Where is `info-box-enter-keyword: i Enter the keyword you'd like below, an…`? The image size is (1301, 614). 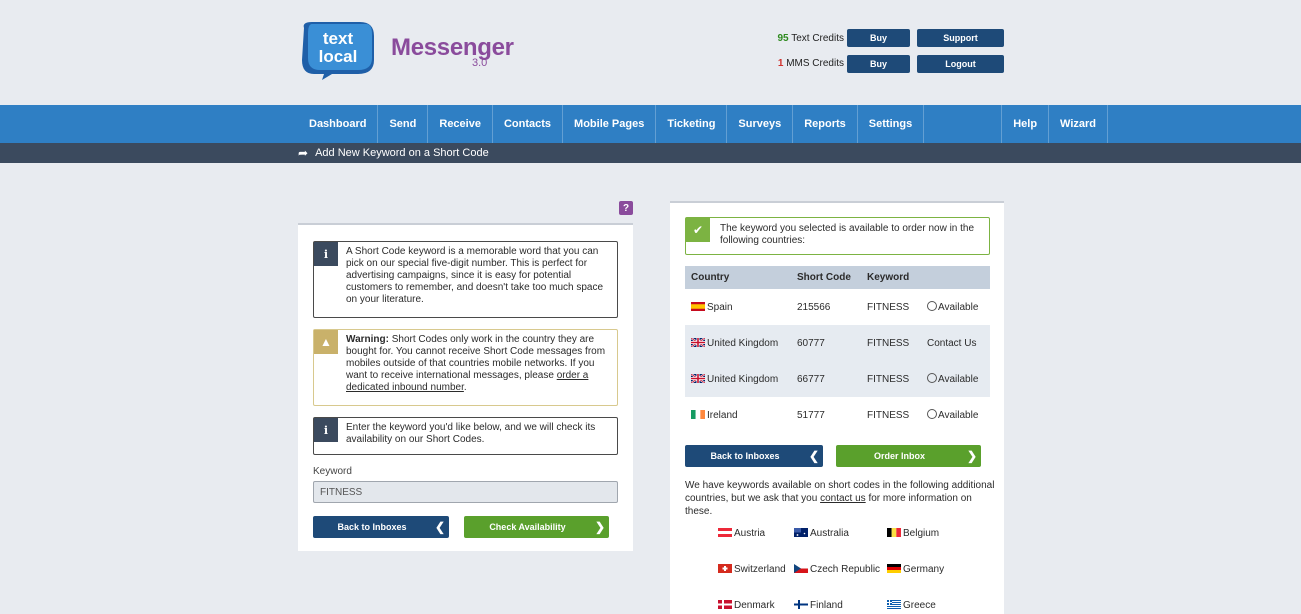 info-box-enter-keyword: i Enter the keyword you'd like below, an… is located at coordinates (465, 436).